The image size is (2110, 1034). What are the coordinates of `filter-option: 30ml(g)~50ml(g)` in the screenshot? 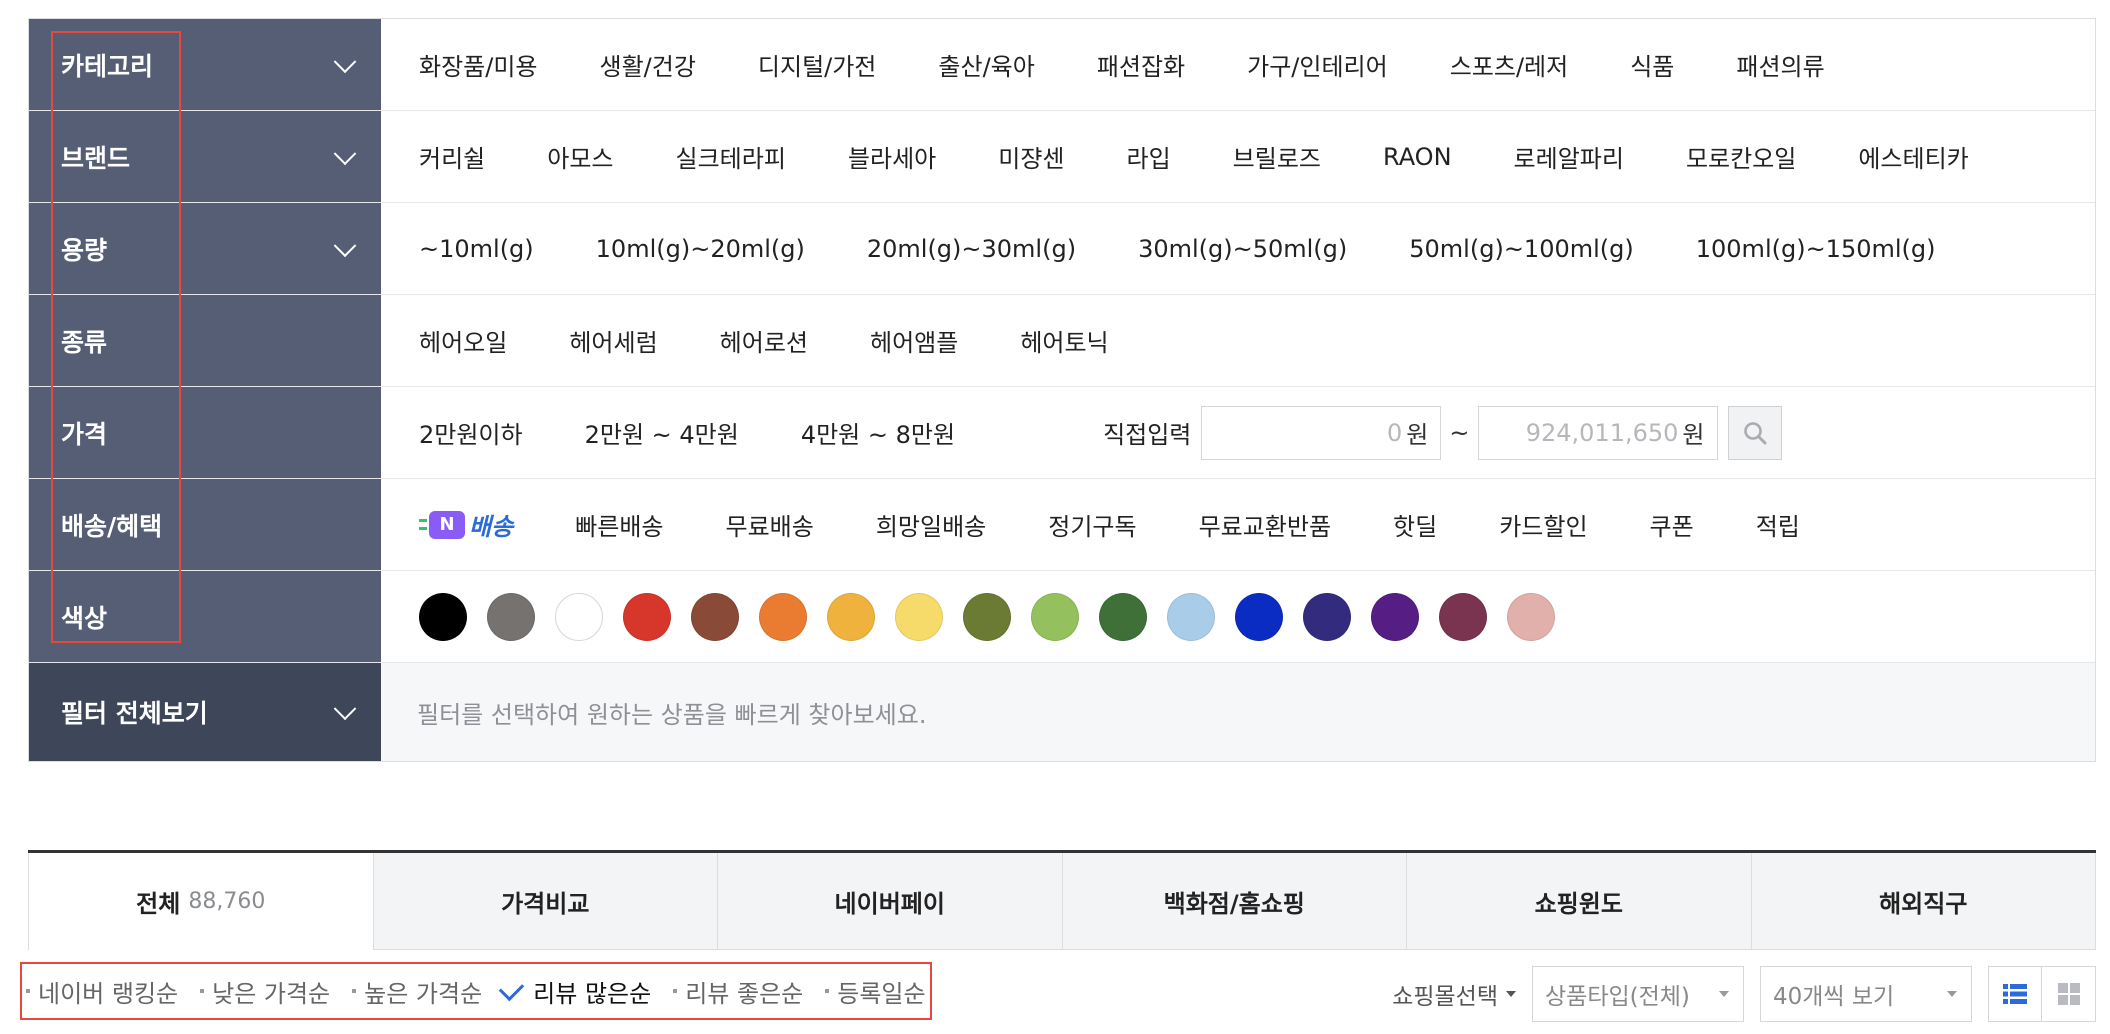 It's located at (1242, 249).